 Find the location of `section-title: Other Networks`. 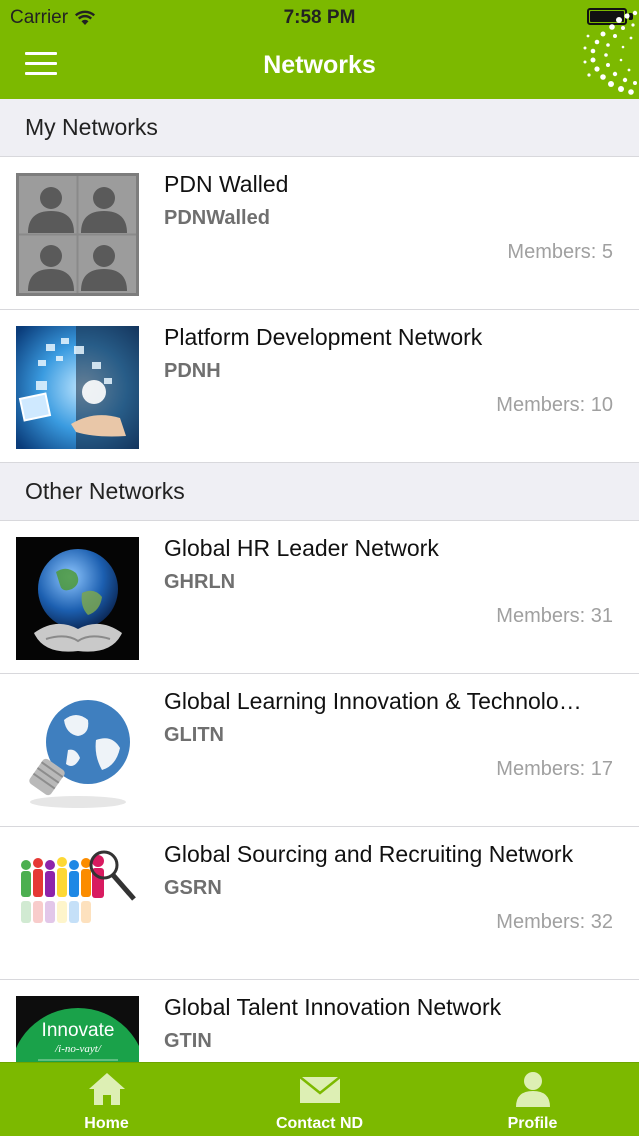

section-title: Other Networks is located at coordinates (105, 491).